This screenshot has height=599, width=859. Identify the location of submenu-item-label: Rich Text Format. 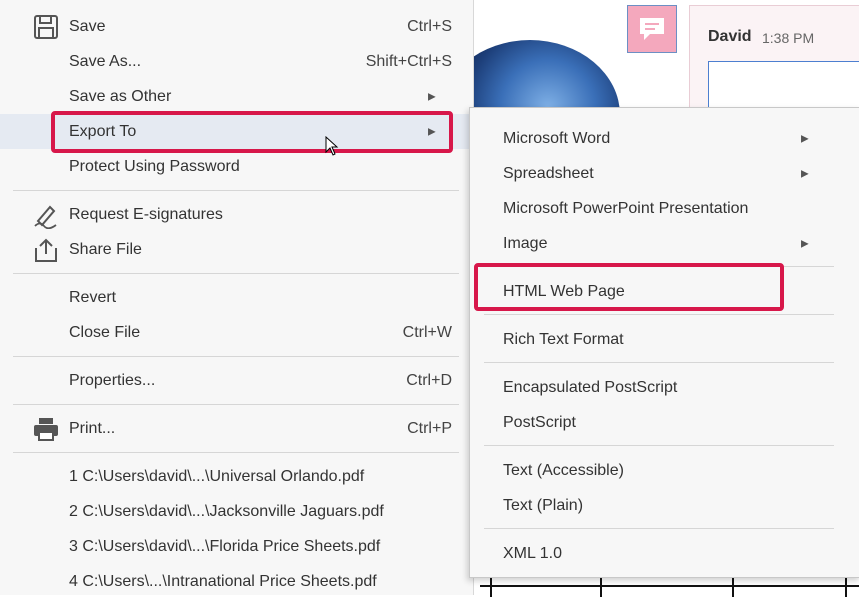
(563, 339).